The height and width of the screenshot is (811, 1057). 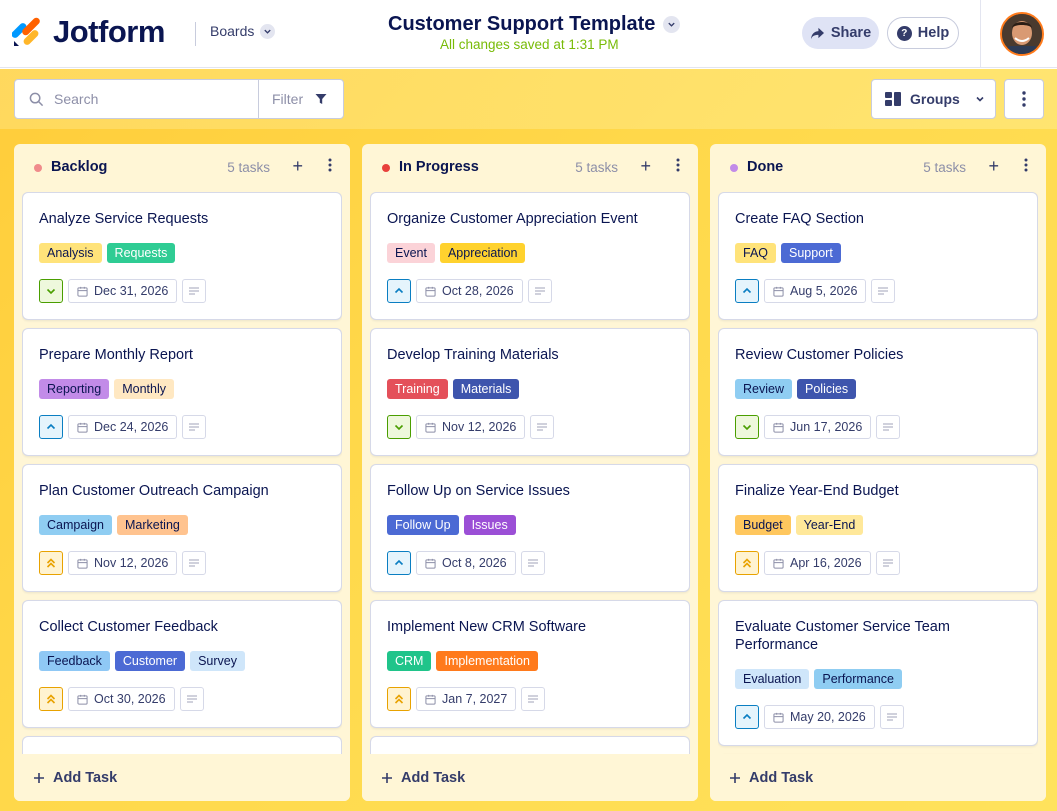 I want to click on task-meta: Nov 12, 2026, so click(x=123, y=563).